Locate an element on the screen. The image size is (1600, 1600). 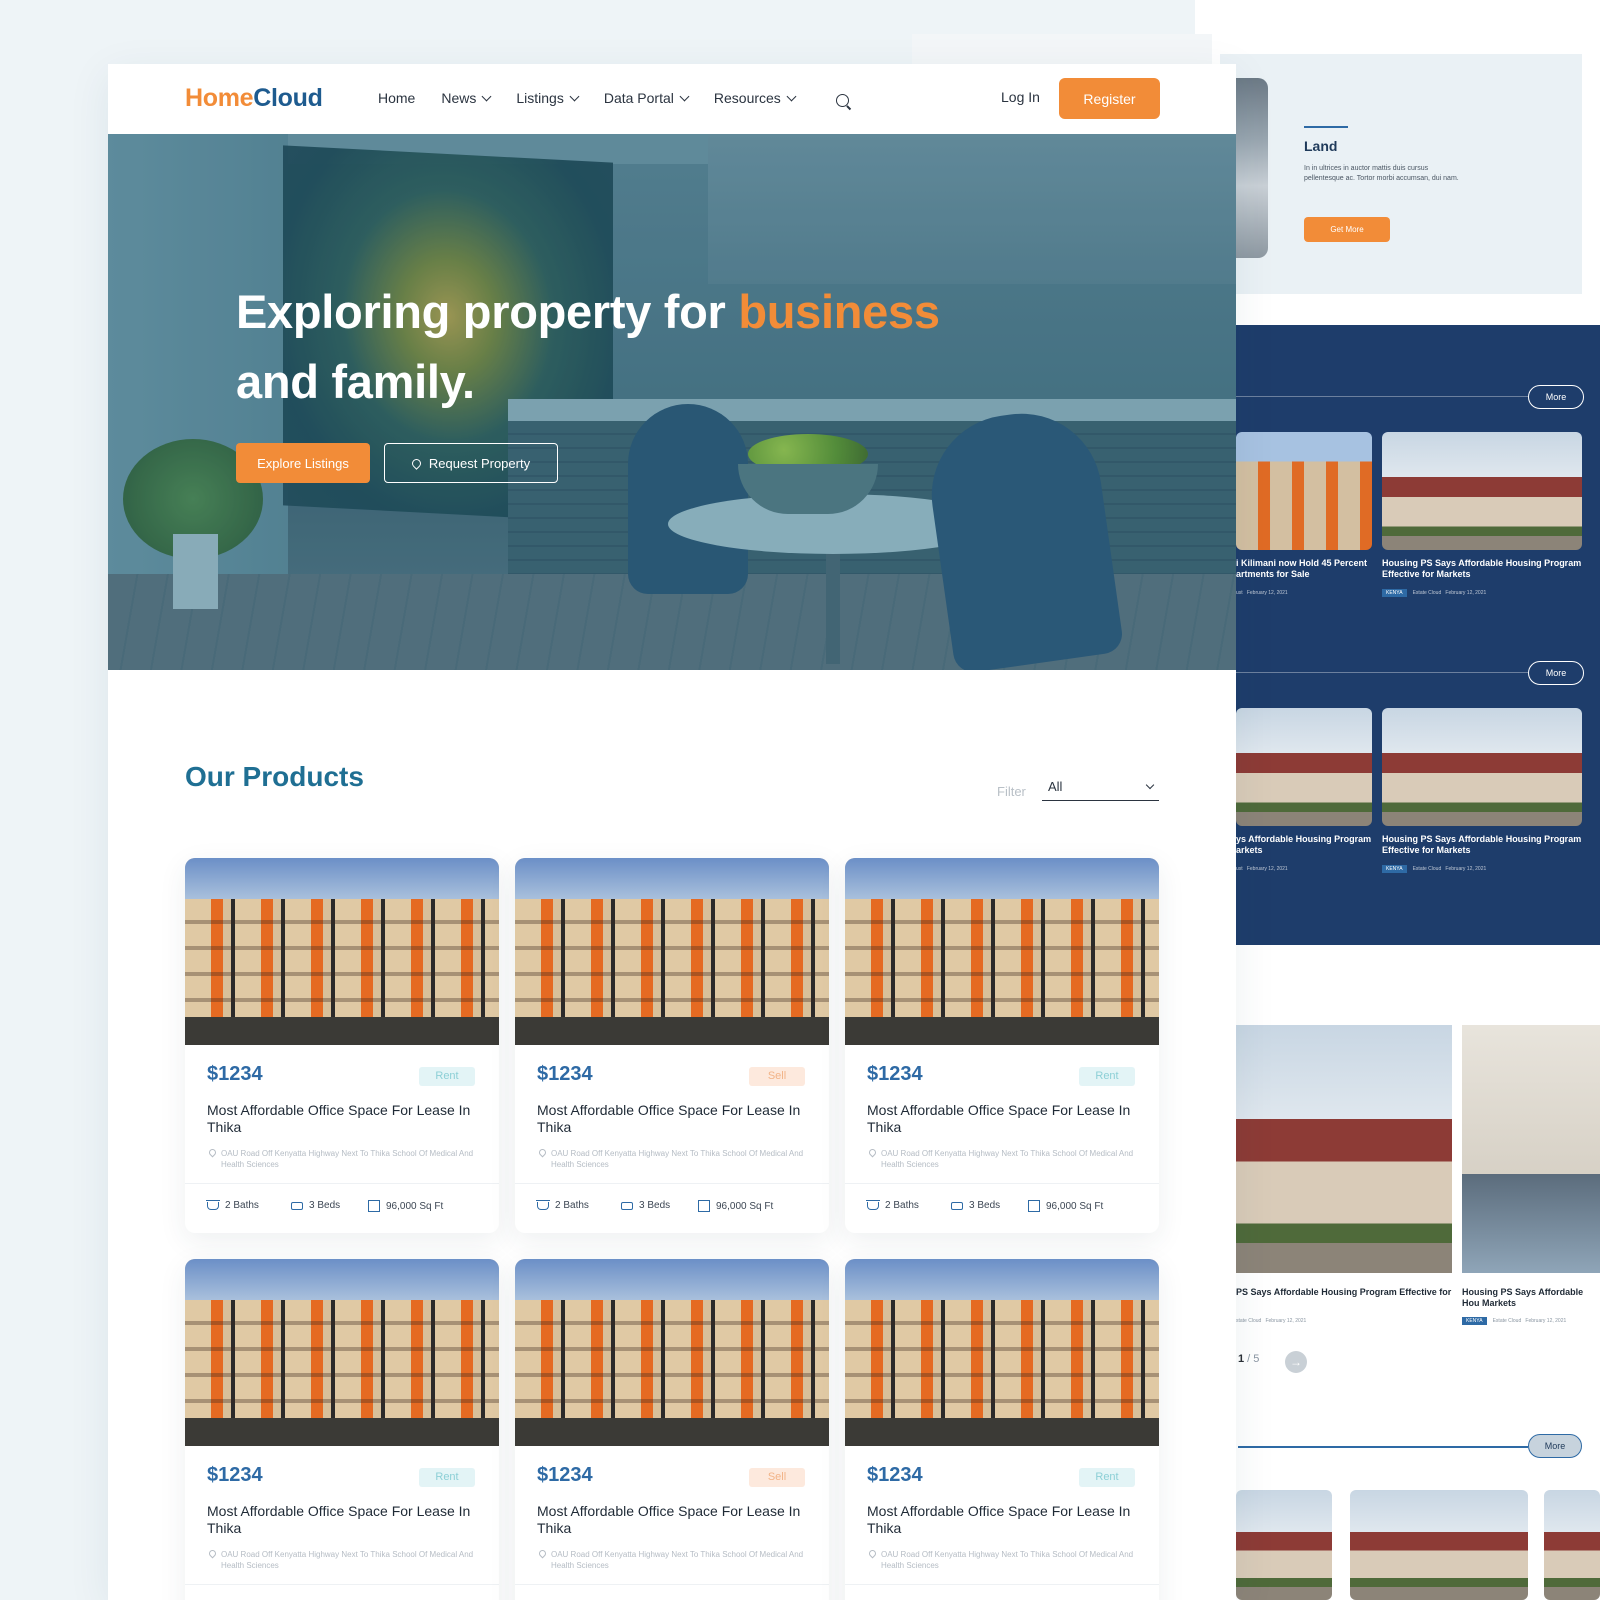
beds-text: 3 Beds is located at coordinates (655, 1205).